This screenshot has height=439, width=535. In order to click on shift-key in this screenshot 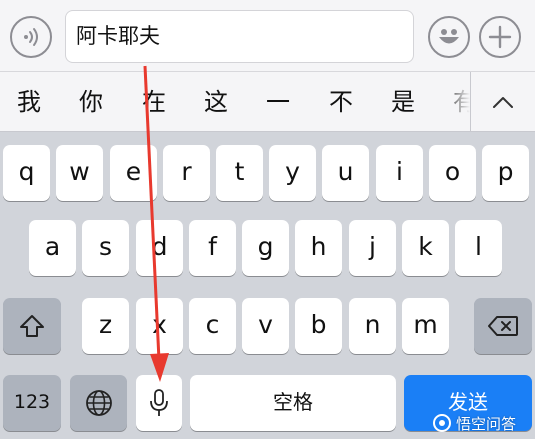, I will do `click(32, 326)`.